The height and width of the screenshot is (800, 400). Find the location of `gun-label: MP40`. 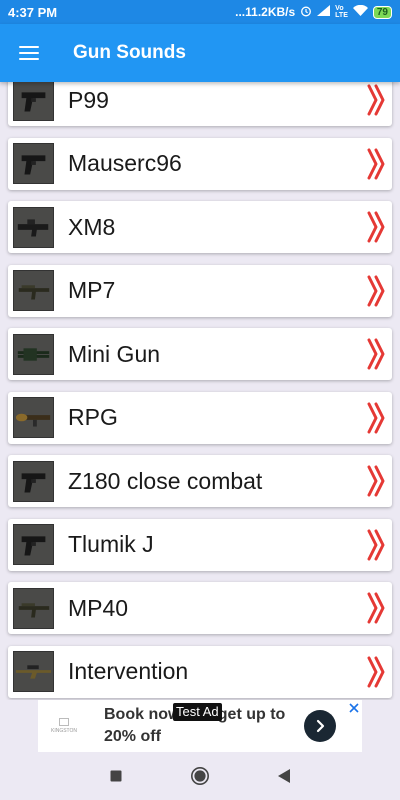

gun-label: MP40 is located at coordinates (98, 607).